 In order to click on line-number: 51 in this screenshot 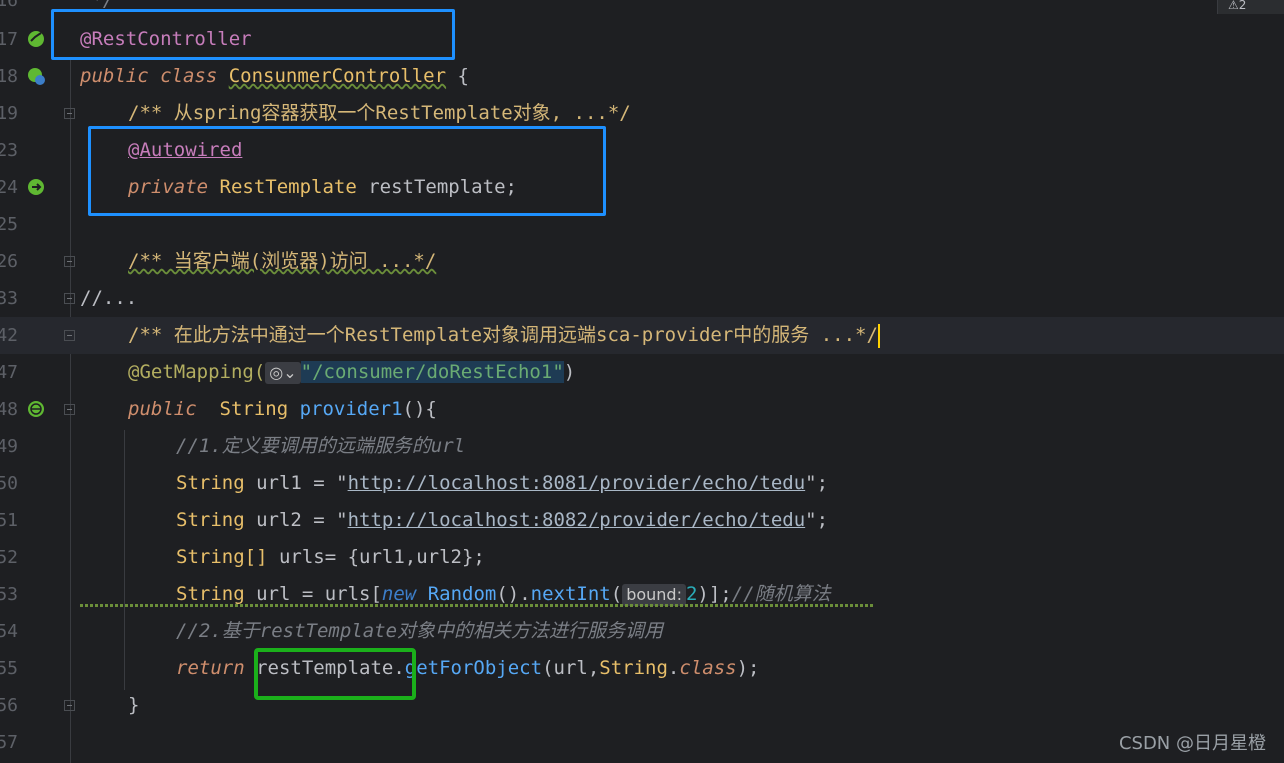, I will do `click(9, 520)`.